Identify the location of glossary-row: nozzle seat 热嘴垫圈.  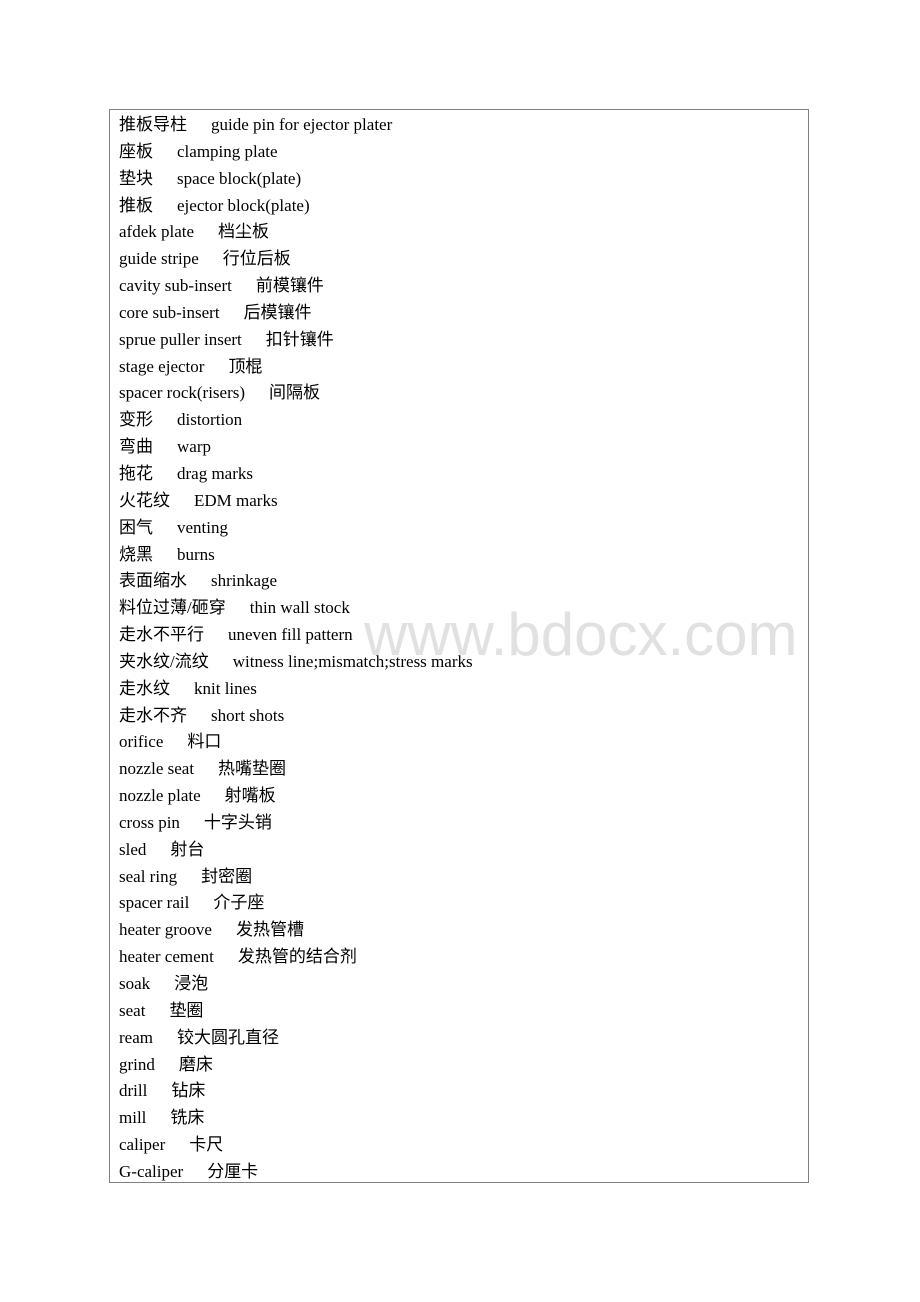
(463, 769).